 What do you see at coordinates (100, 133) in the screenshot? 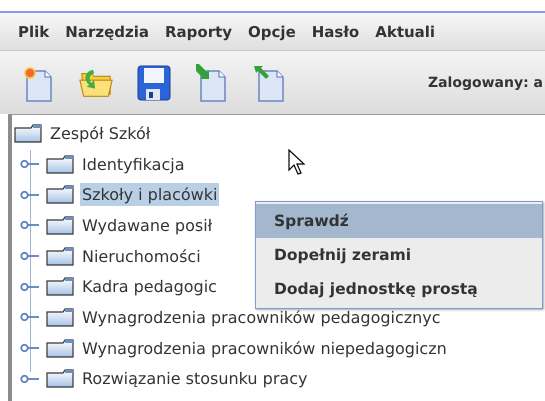
I see `tree-item: Zespół Szkół` at bounding box center [100, 133].